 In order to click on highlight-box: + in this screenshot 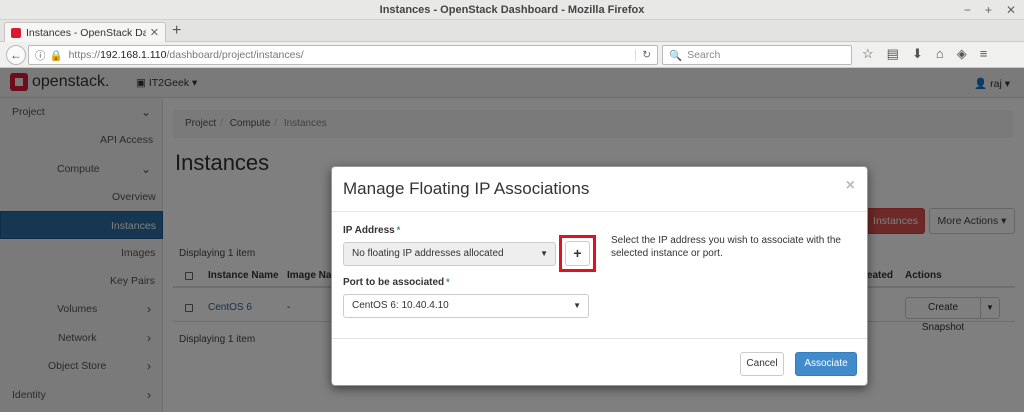, I will do `click(577, 253)`.